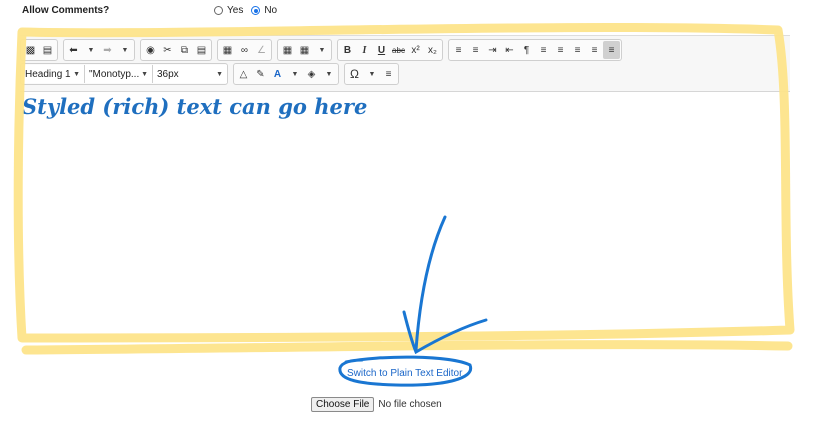 The image size is (822, 423). Describe the element at coordinates (398, 50) in the screenshot. I see `strikethrough-icon: abc` at that location.